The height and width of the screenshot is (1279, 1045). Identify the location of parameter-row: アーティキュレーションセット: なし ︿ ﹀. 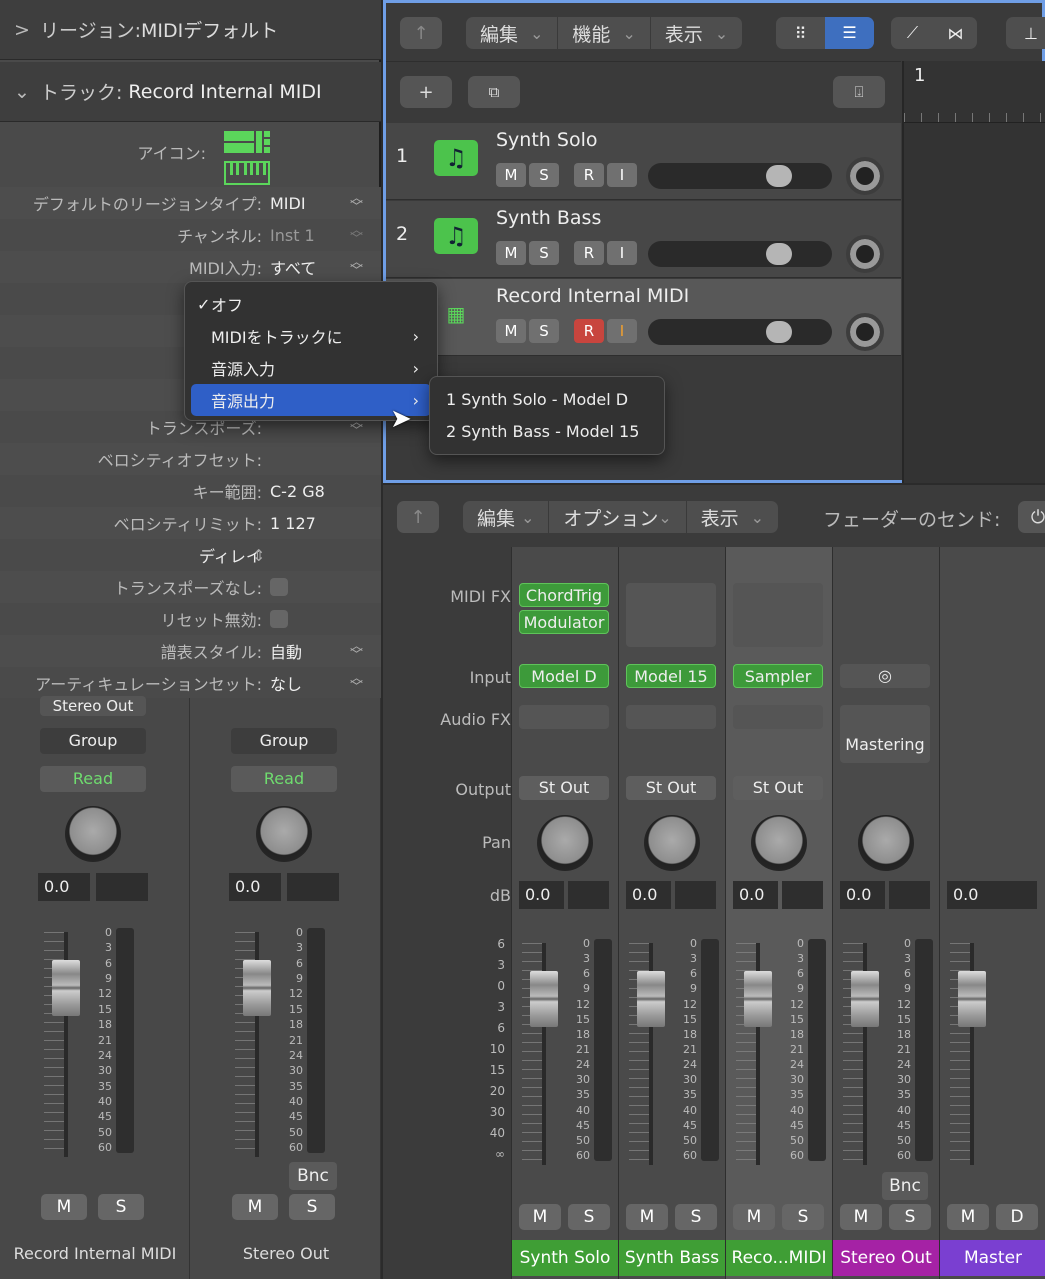
(190, 683).